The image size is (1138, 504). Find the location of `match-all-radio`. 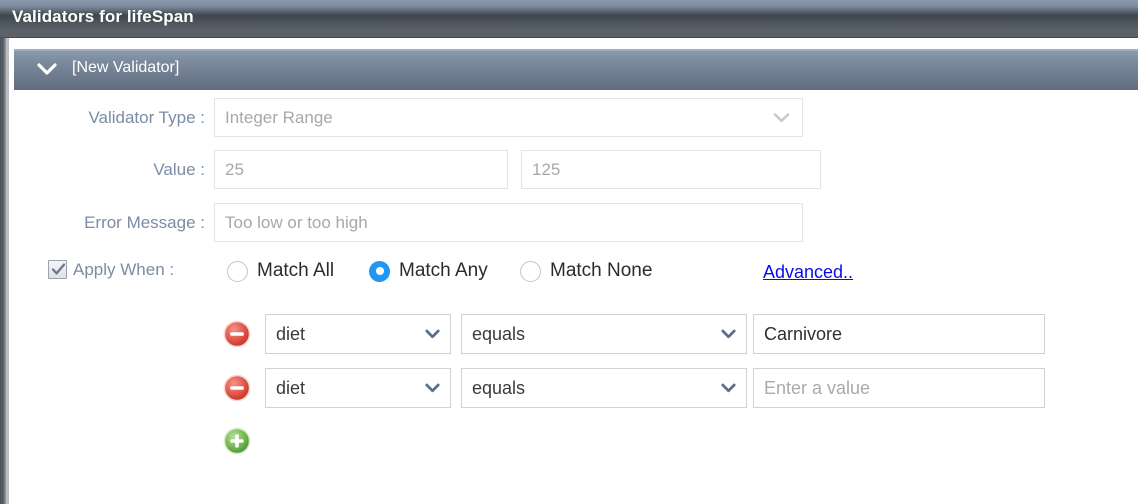

match-all-radio is located at coordinates (237, 271).